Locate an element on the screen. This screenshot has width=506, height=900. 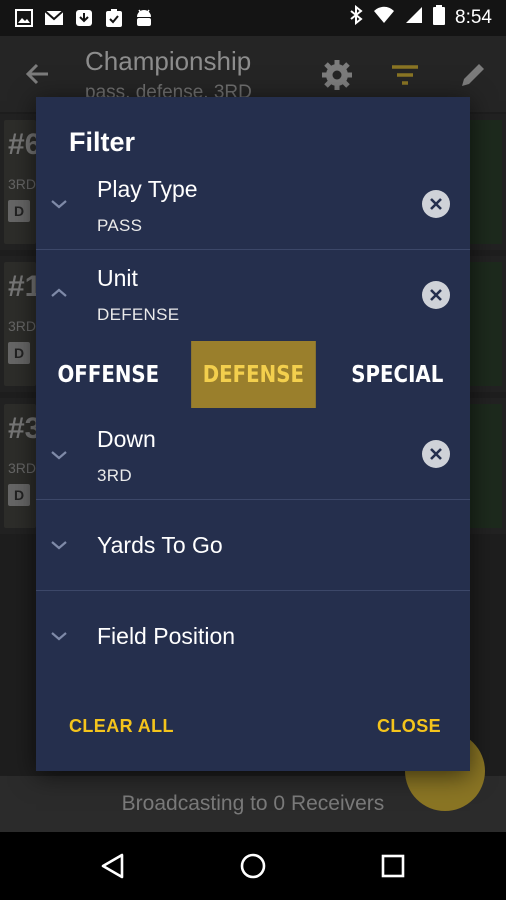
filter-row-unit: Unit DEFENSE is located at coordinates (253, 295).